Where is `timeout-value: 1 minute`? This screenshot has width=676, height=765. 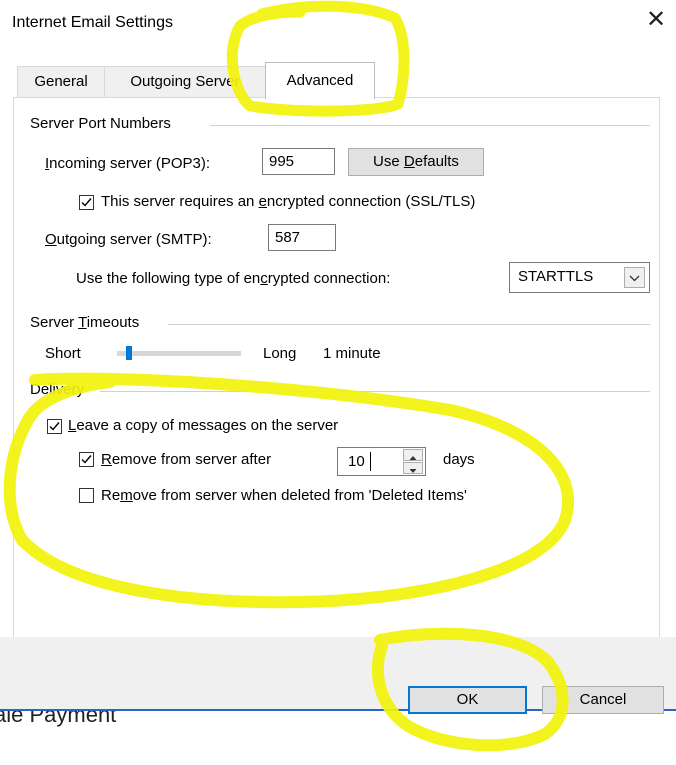 timeout-value: 1 minute is located at coordinates (352, 353).